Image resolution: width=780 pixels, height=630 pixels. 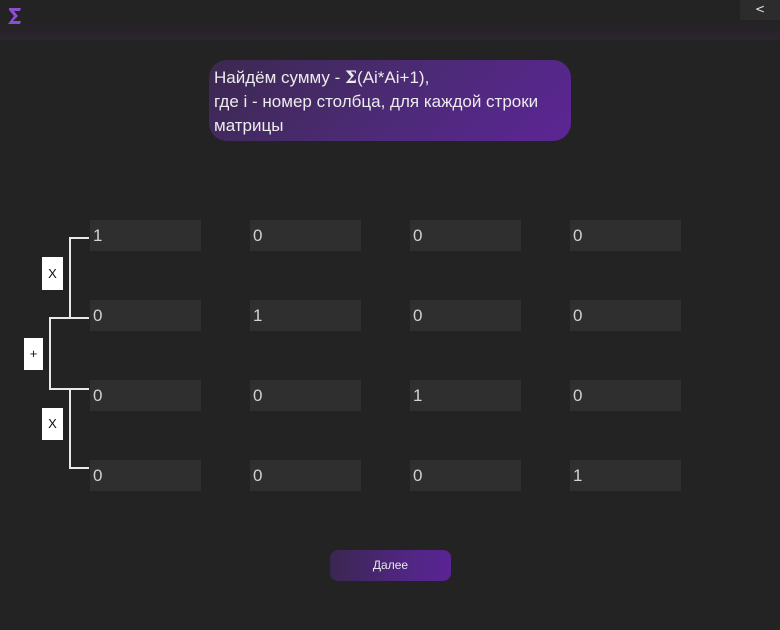 I want to click on matrix-cell-r3-c1, so click(x=145, y=395).